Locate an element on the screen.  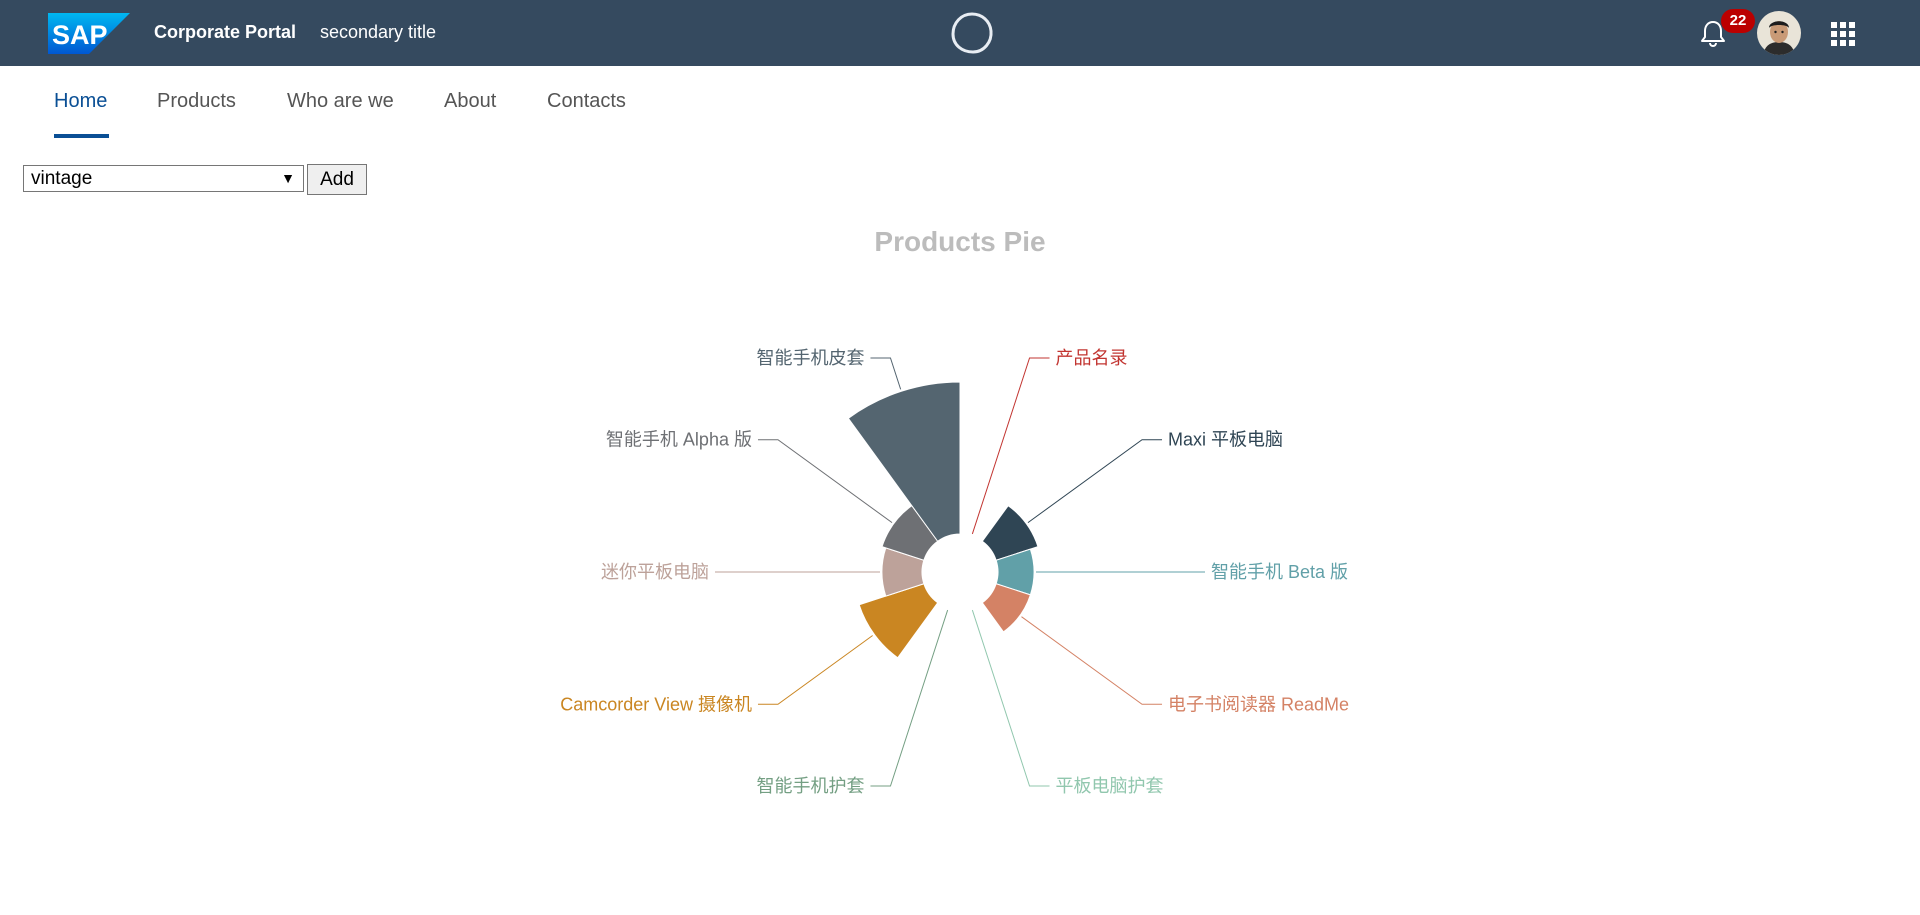
slice-label: Maxi 平板电脑 is located at coordinates (1225, 440).